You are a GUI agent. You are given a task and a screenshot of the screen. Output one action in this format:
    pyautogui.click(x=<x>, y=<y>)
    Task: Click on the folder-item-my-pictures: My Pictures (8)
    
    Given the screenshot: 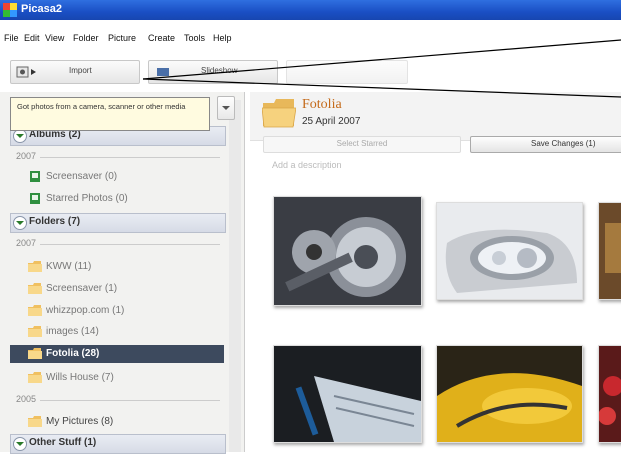 What is the action you would take?
    pyautogui.click(x=117, y=422)
    